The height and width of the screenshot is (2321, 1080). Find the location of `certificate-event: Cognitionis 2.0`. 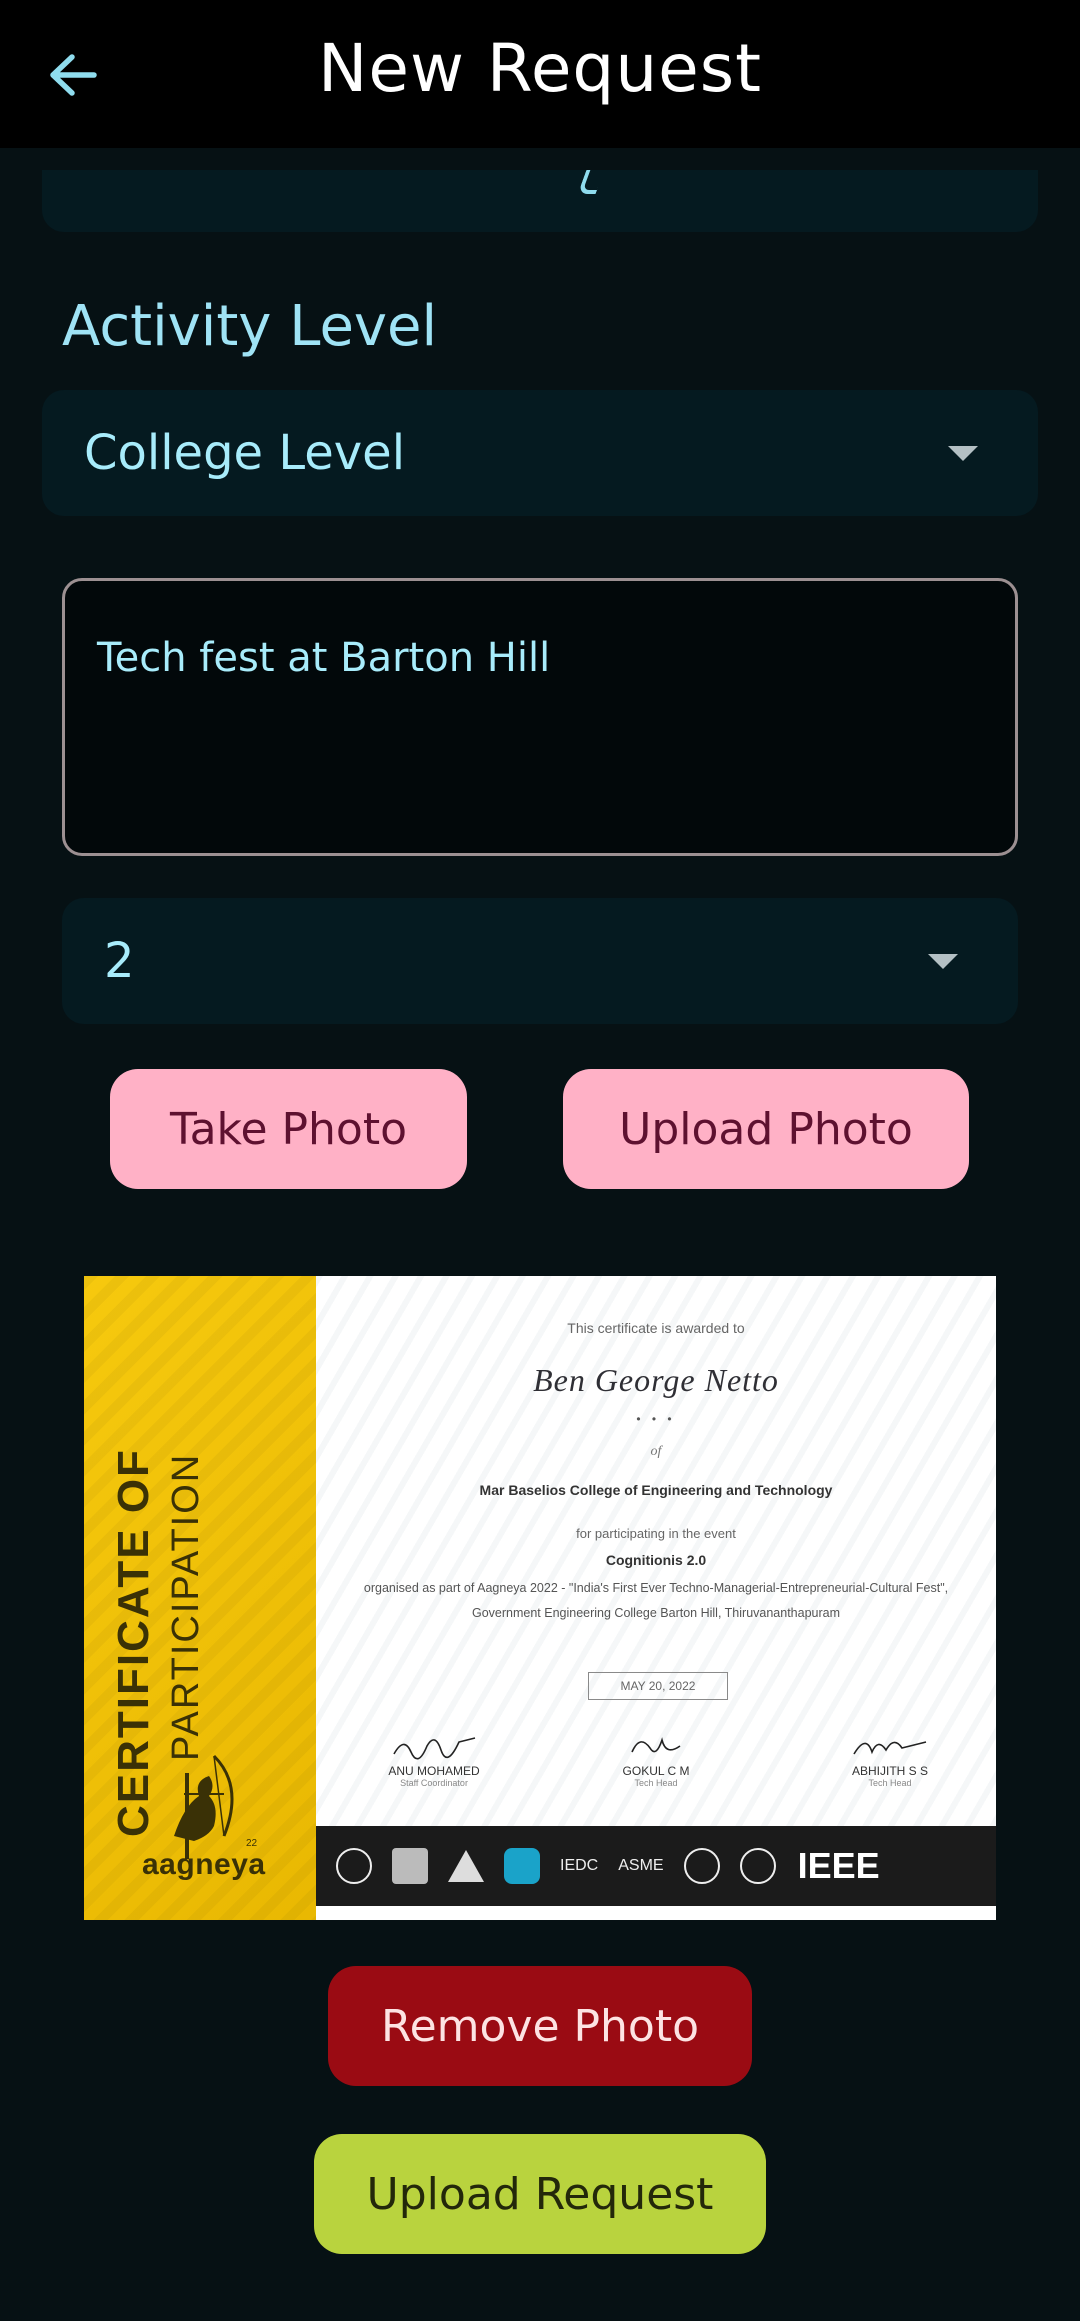

certificate-event: Cognitionis 2.0 is located at coordinates (656, 1560).